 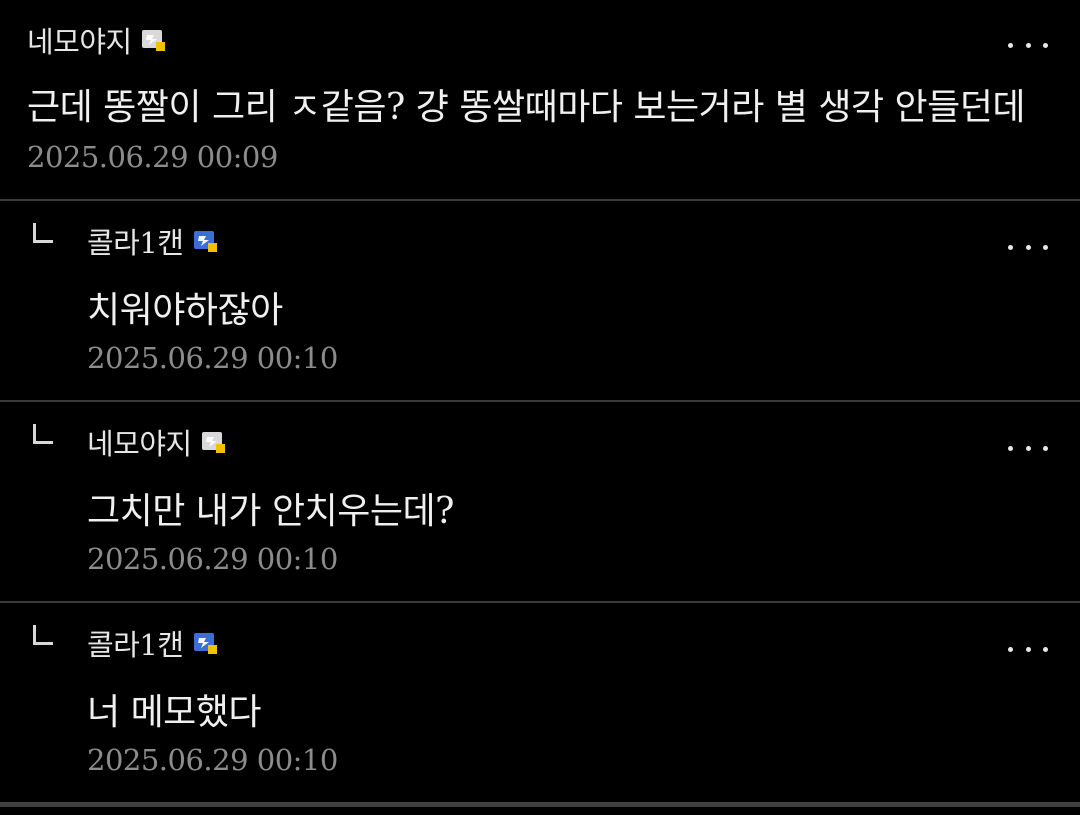 What do you see at coordinates (185, 310) in the screenshot?
I see `comment-text: 치워야하잖아` at bounding box center [185, 310].